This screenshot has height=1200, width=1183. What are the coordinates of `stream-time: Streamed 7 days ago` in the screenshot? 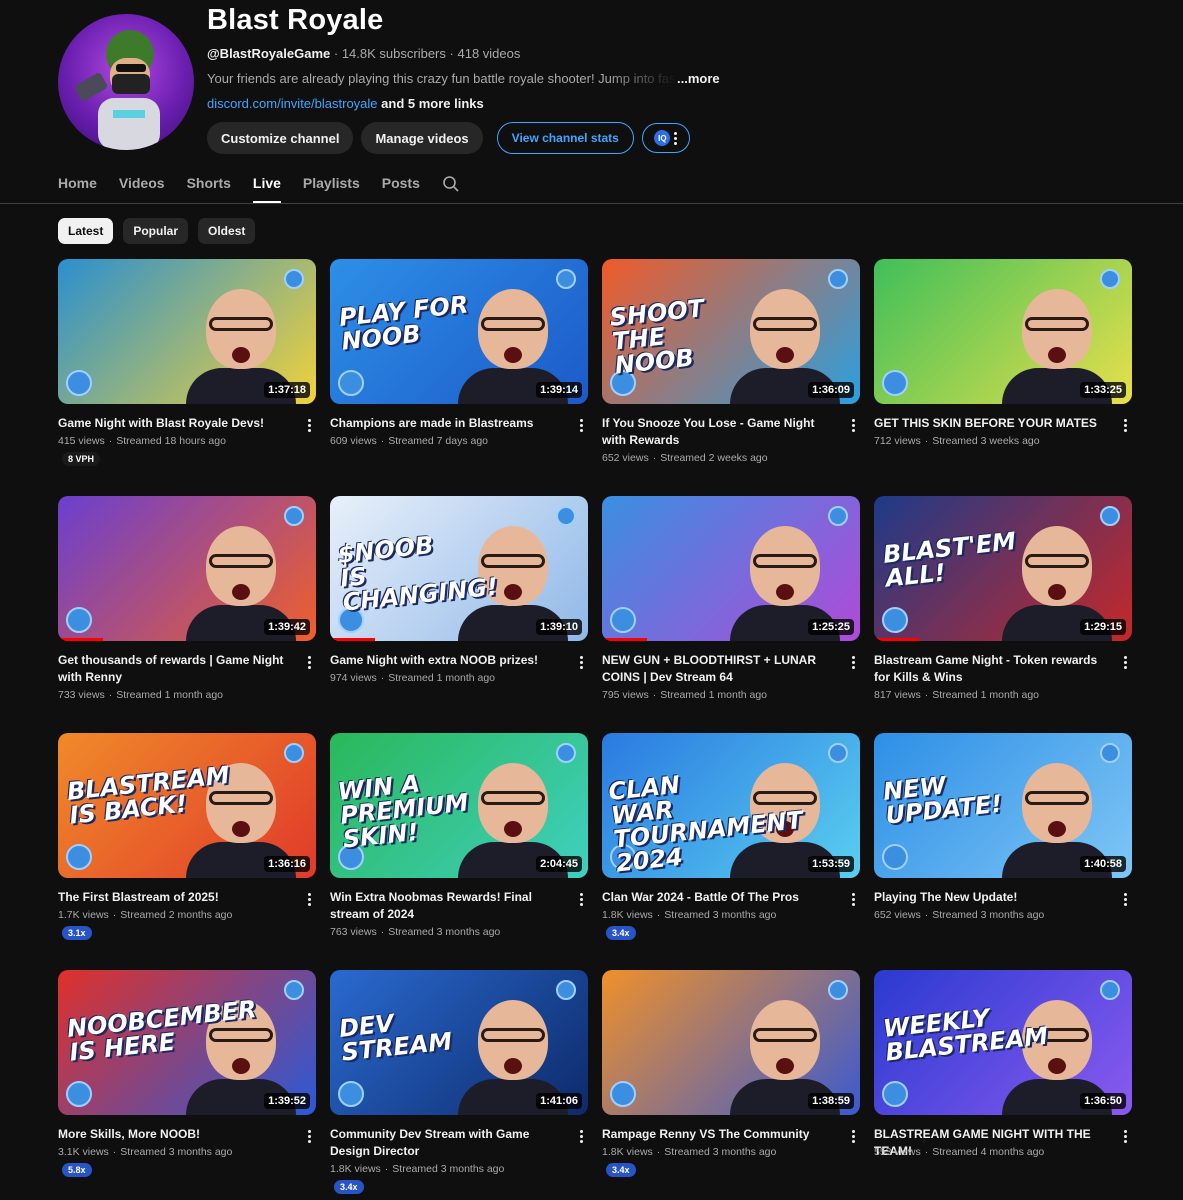 It's located at (438, 441).